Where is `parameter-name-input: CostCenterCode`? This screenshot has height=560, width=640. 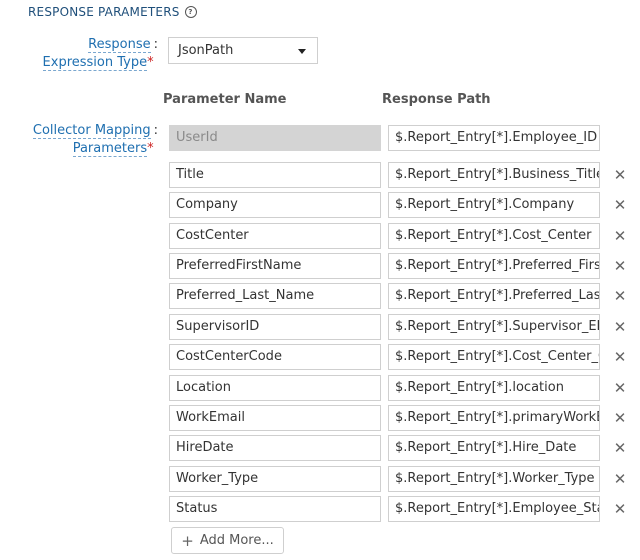
parameter-name-input: CostCenterCode is located at coordinates (275, 357).